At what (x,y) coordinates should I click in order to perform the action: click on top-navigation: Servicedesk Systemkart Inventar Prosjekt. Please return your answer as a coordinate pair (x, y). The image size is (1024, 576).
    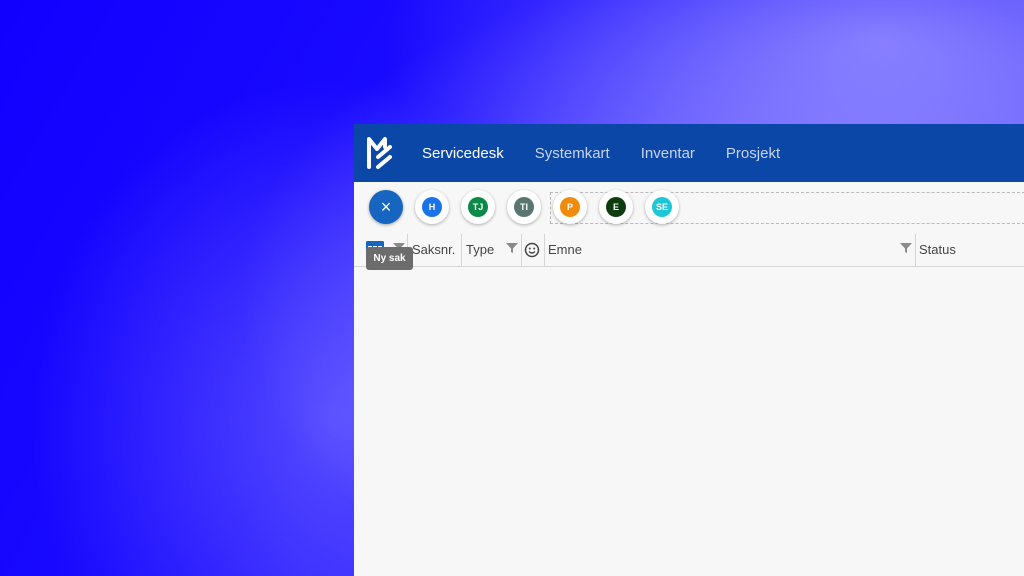
    Looking at the image, I should click on (689, 153).